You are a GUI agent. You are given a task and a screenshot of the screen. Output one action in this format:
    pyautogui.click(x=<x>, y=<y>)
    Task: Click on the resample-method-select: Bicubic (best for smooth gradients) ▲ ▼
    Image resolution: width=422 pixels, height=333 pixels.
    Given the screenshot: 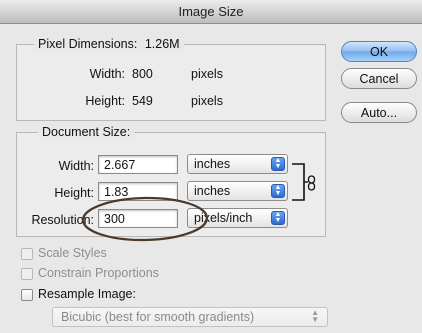 What is the action you would take?
    pyautogui.click(x=190, y=317)
    